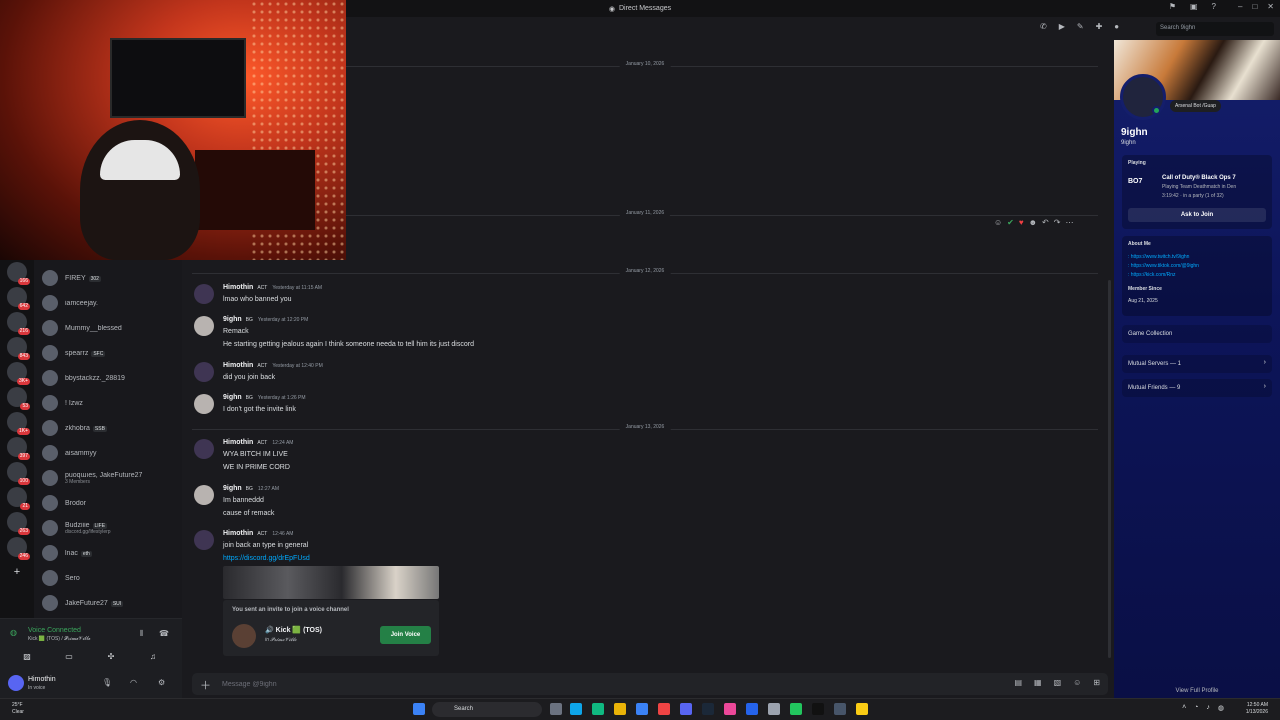  What do you see at coordinates (774, 709) in the screenshot?
I see `obs-icon` at bounding box center [774, 709].